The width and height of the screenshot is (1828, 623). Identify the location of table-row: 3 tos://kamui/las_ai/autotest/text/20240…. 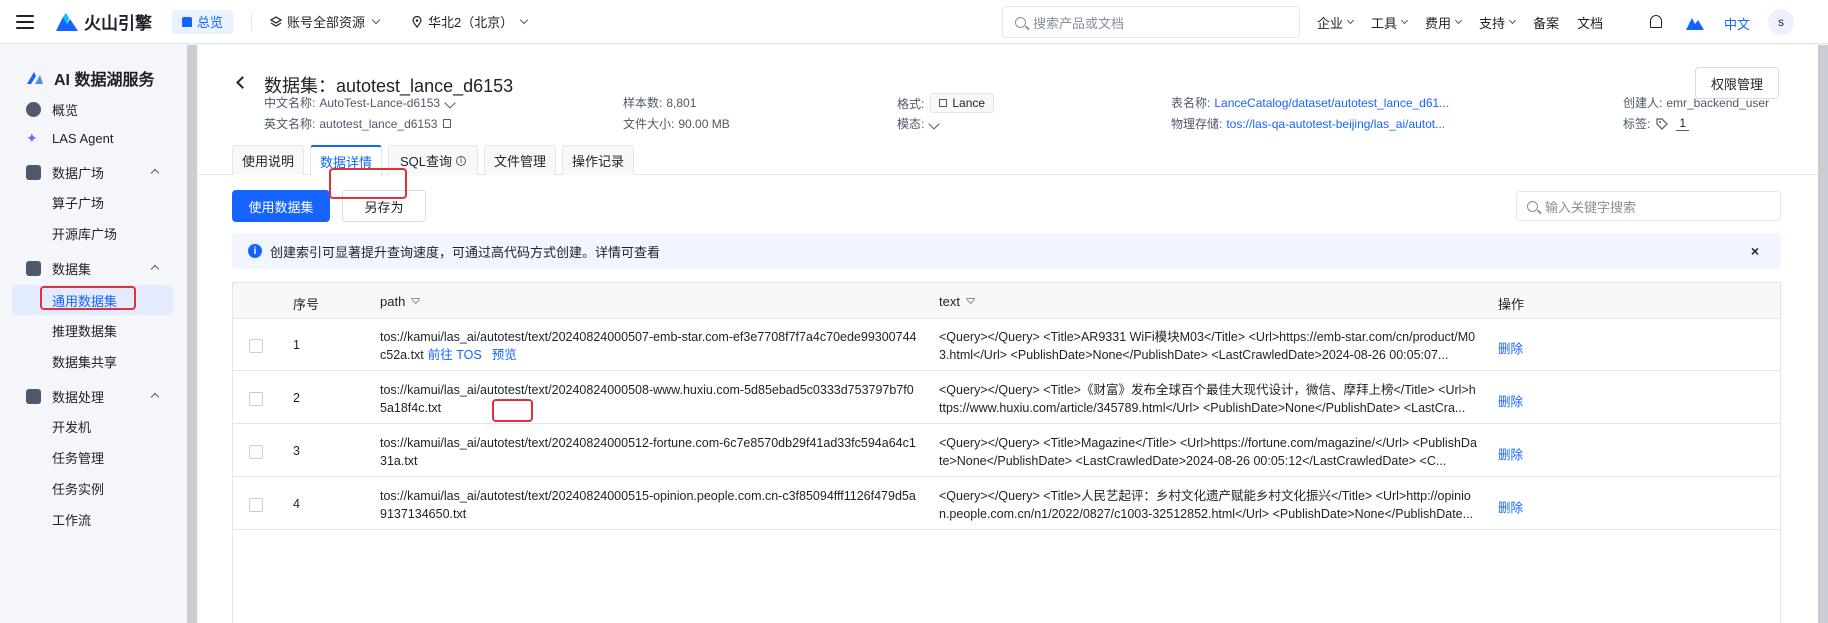
(1006, 451).